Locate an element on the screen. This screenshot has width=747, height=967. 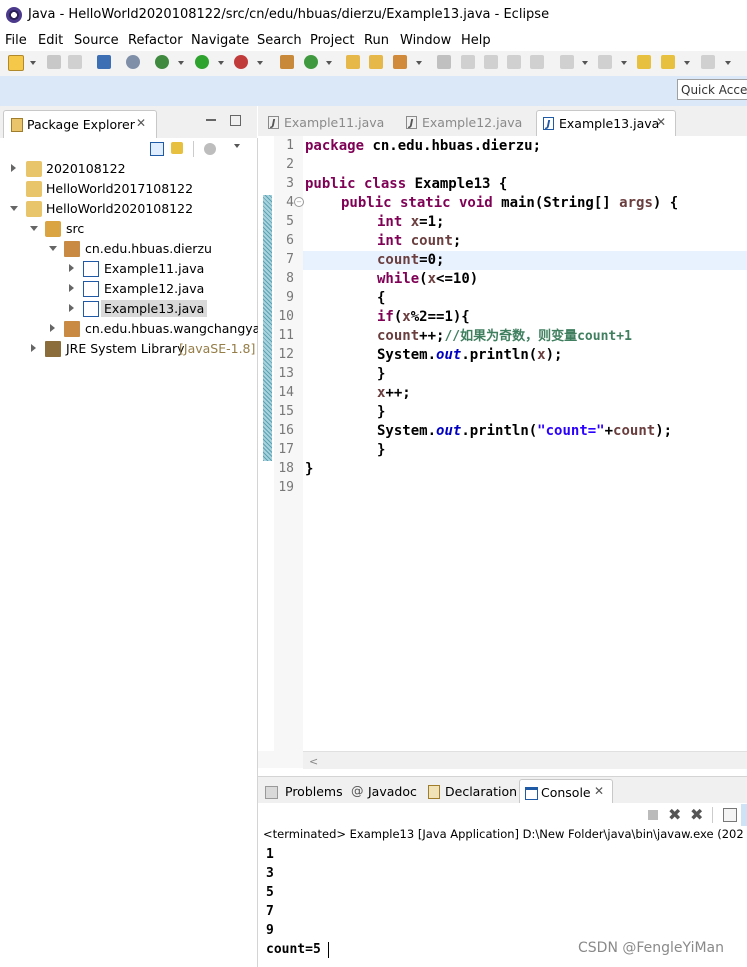
skip-breakpoints-icon is located at coordinates (133, 62).